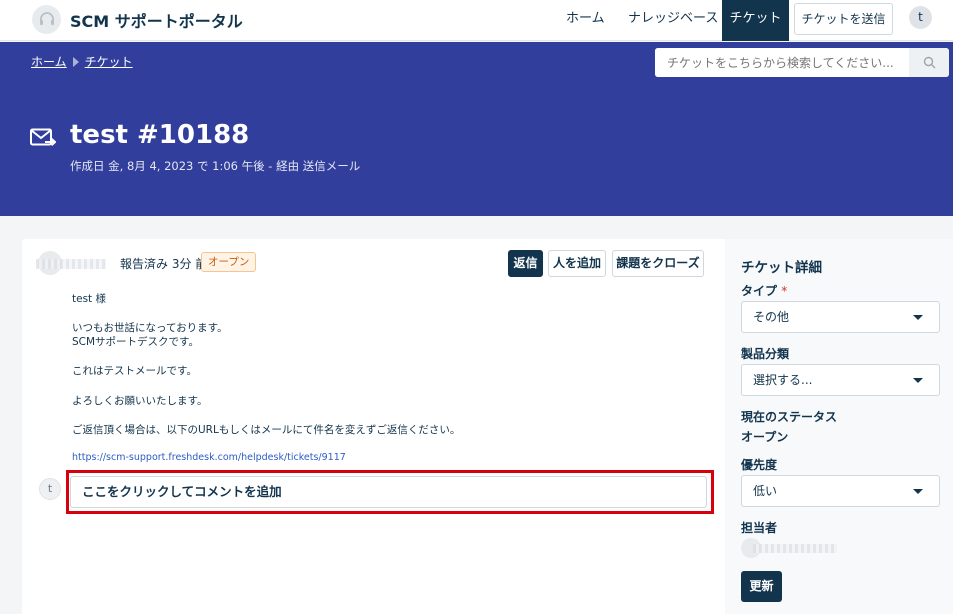 The width and height of the screenshot is (953, 614). Describe the element at coordinates (229, 262) in the screenshot. I see `status-badge: オープン` at that location.